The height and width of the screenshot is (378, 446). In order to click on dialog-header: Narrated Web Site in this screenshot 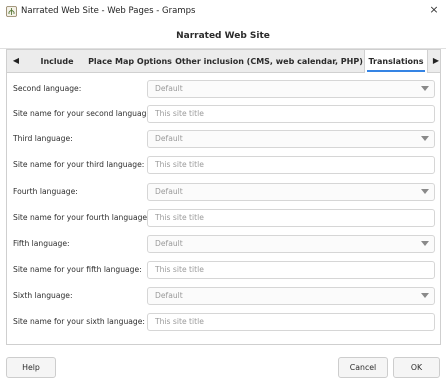, I will do `click(223, 36)`.